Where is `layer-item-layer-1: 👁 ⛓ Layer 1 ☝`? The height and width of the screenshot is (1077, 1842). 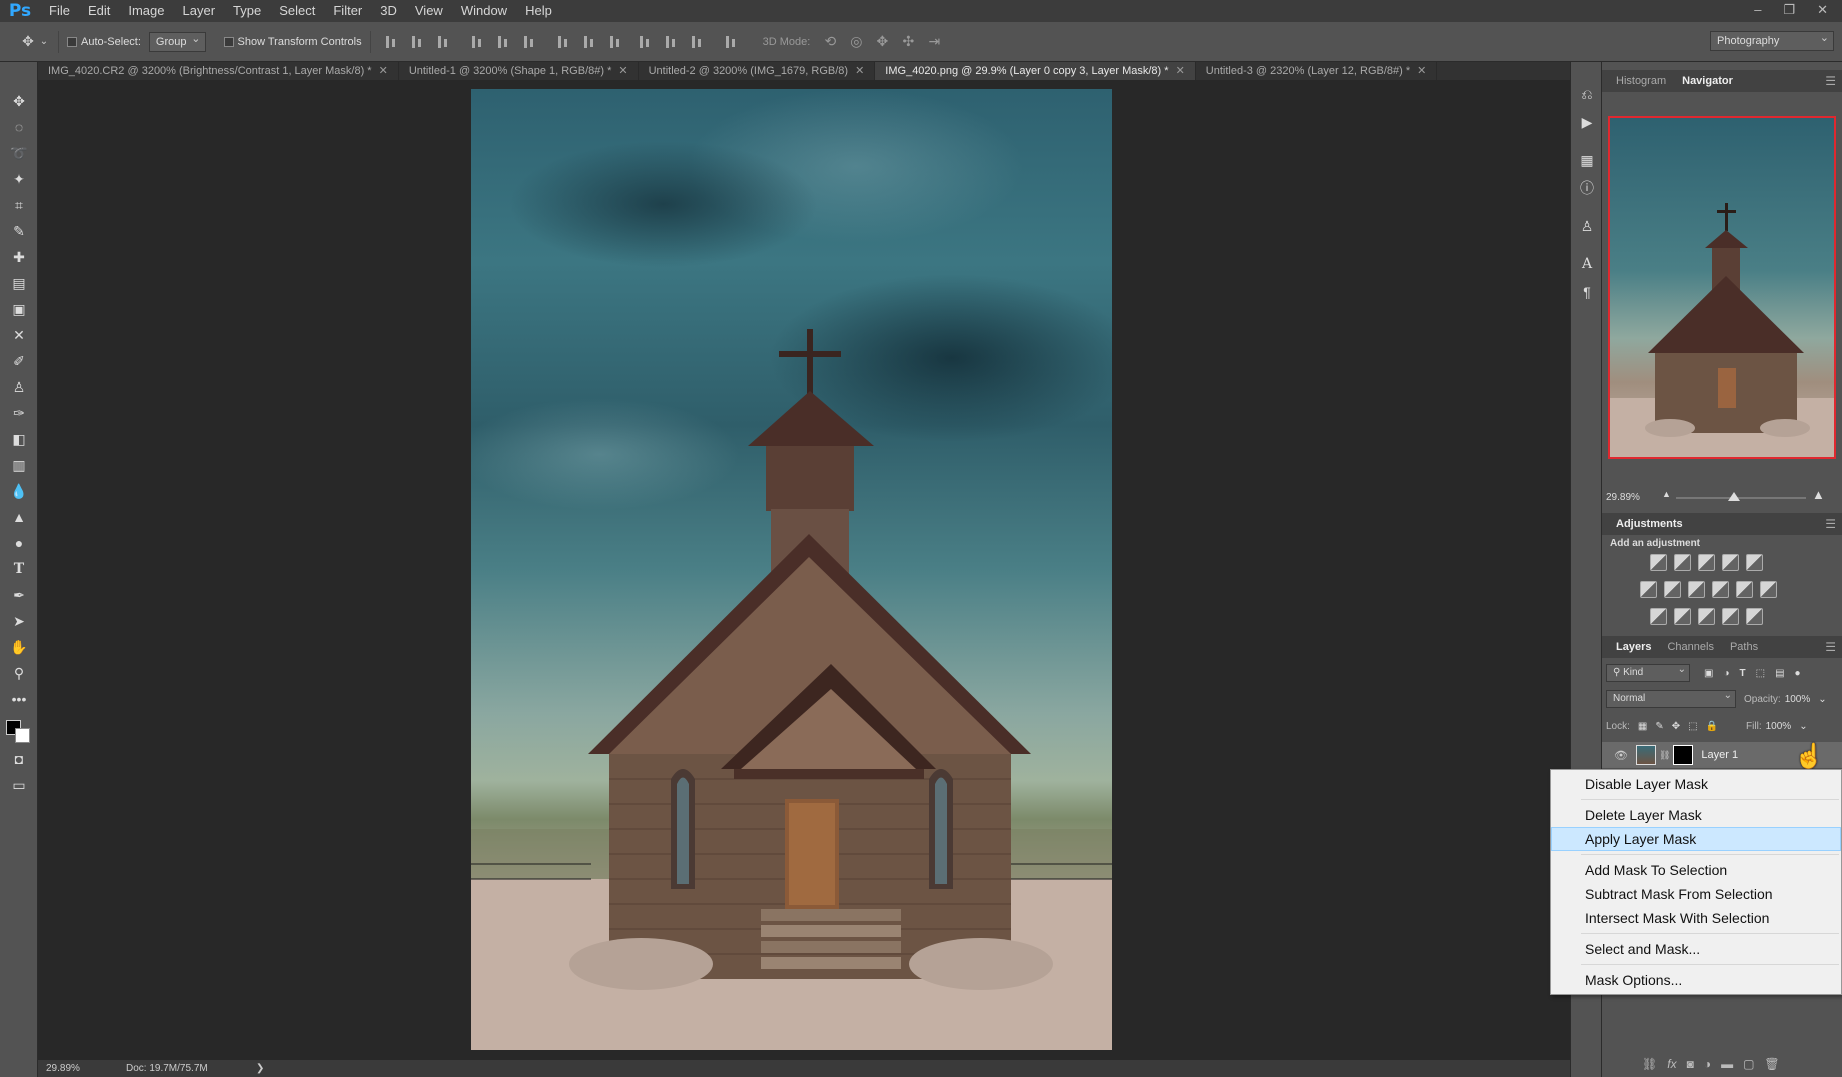
layer-item-layer-1: 👁 ⛓ Layer 1 ☝ is located at coordinates (1722, 756).